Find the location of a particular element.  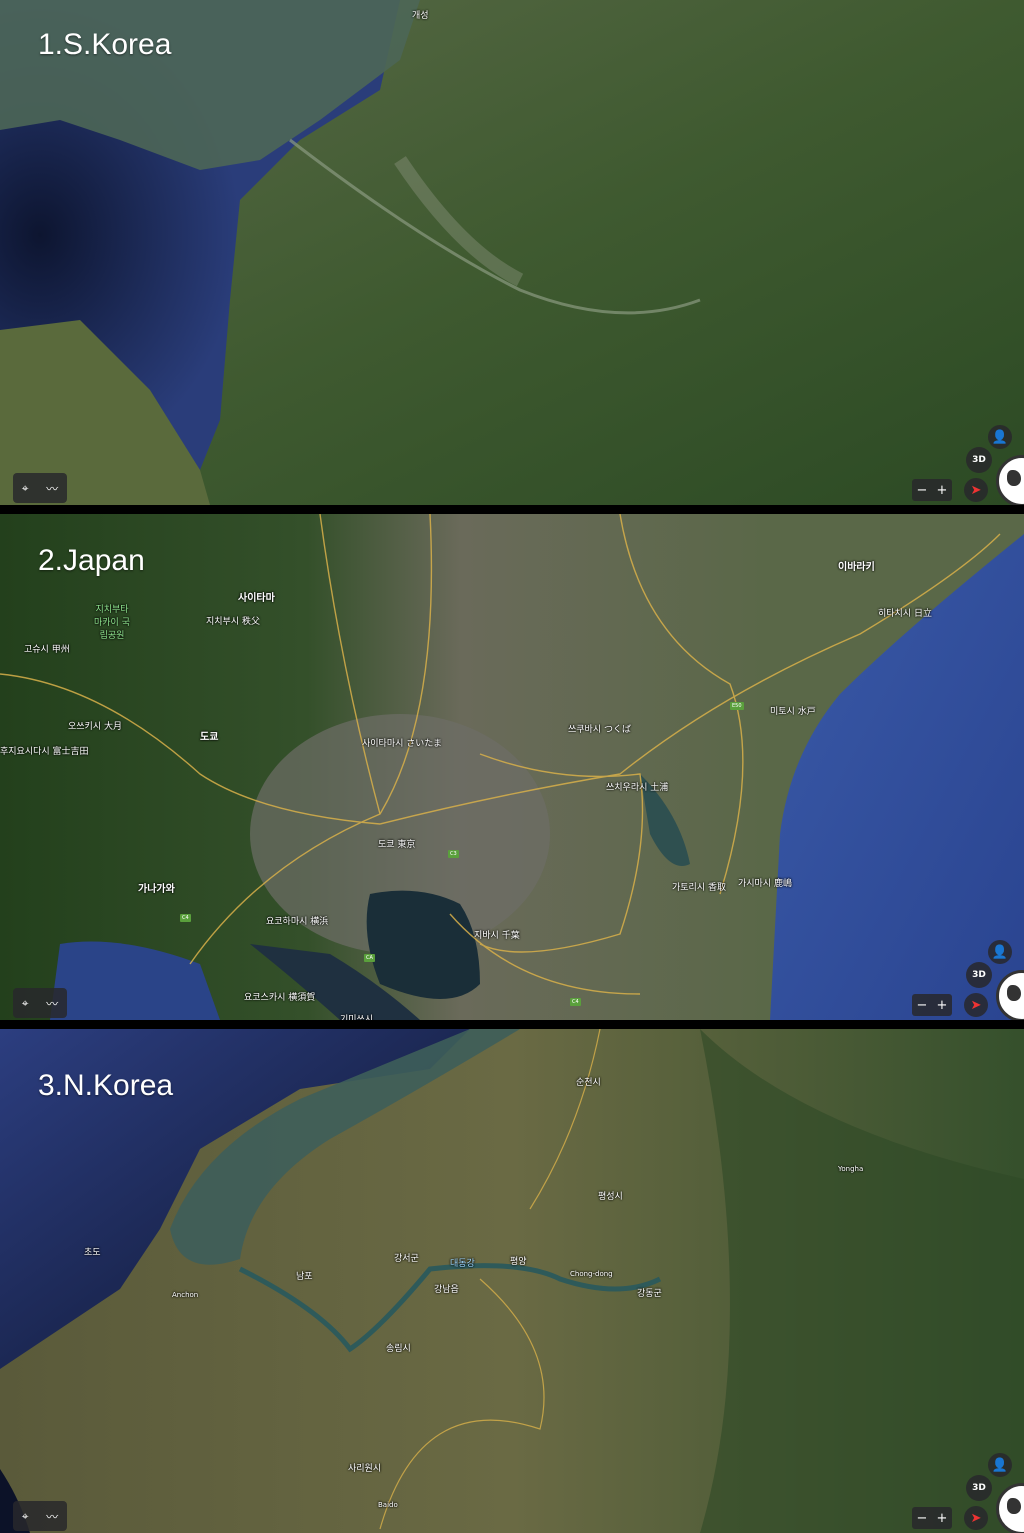

map-label: 가나가와 is located at coordinates (156, 889).